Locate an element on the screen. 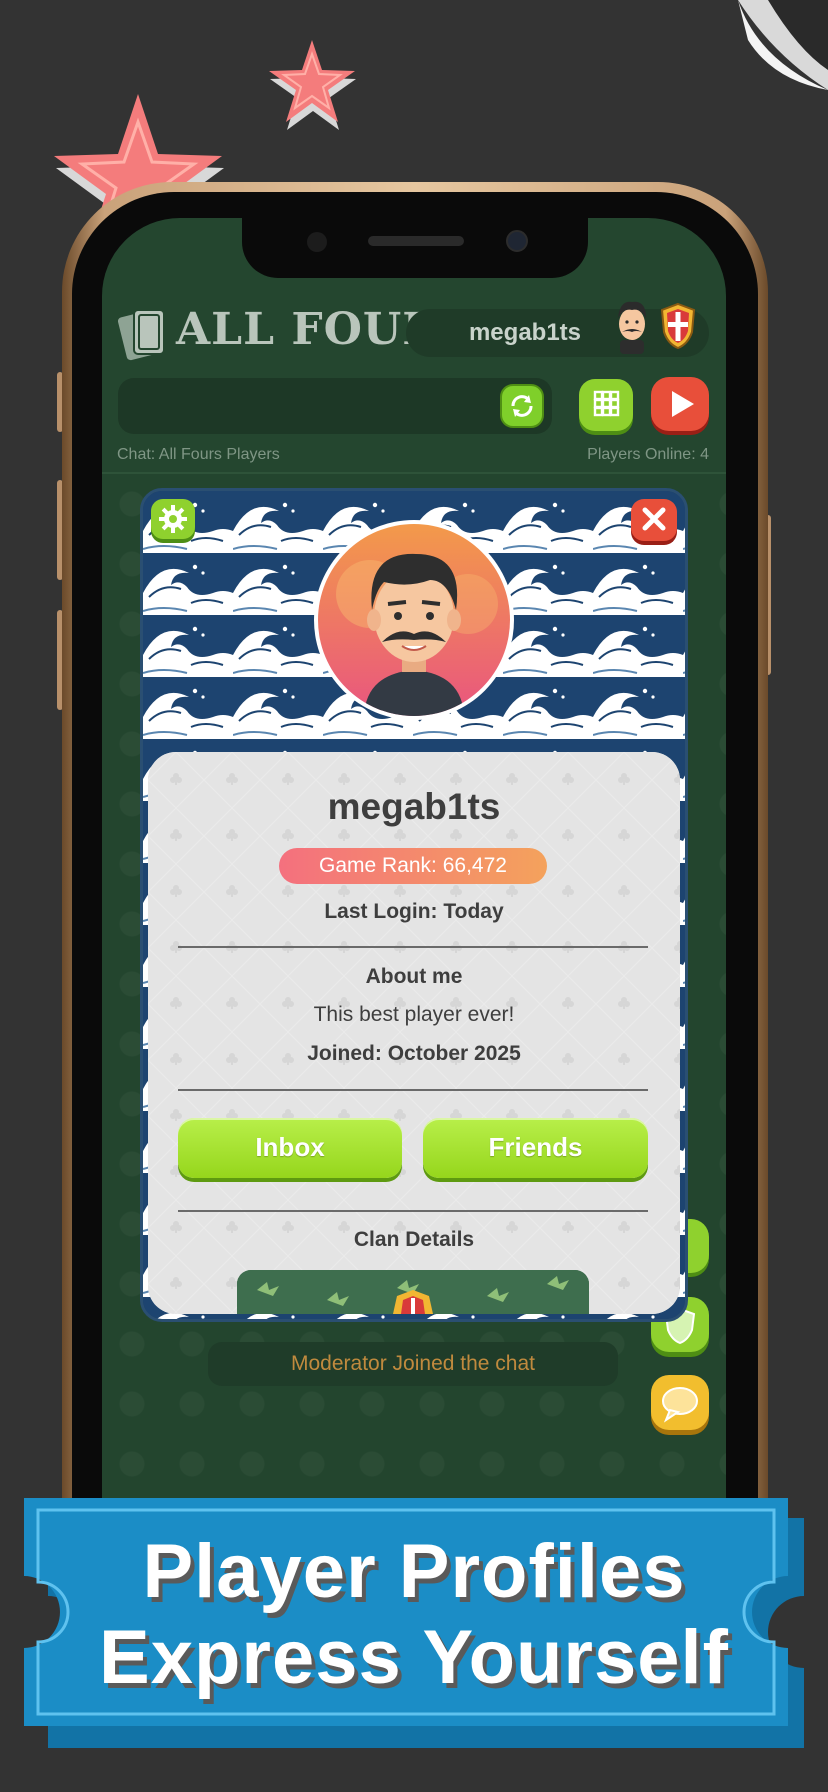 This screenshot has height=1792, width=828. profile-username: megab1ts is located at coordinates (414, 806).